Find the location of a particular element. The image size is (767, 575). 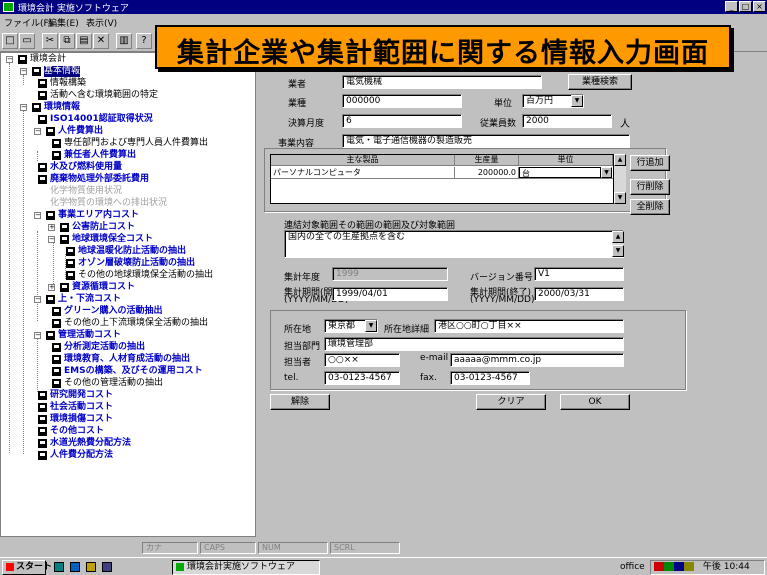

scope-scrollbar: ▲ ▼ is located at coordinates (618, 244).